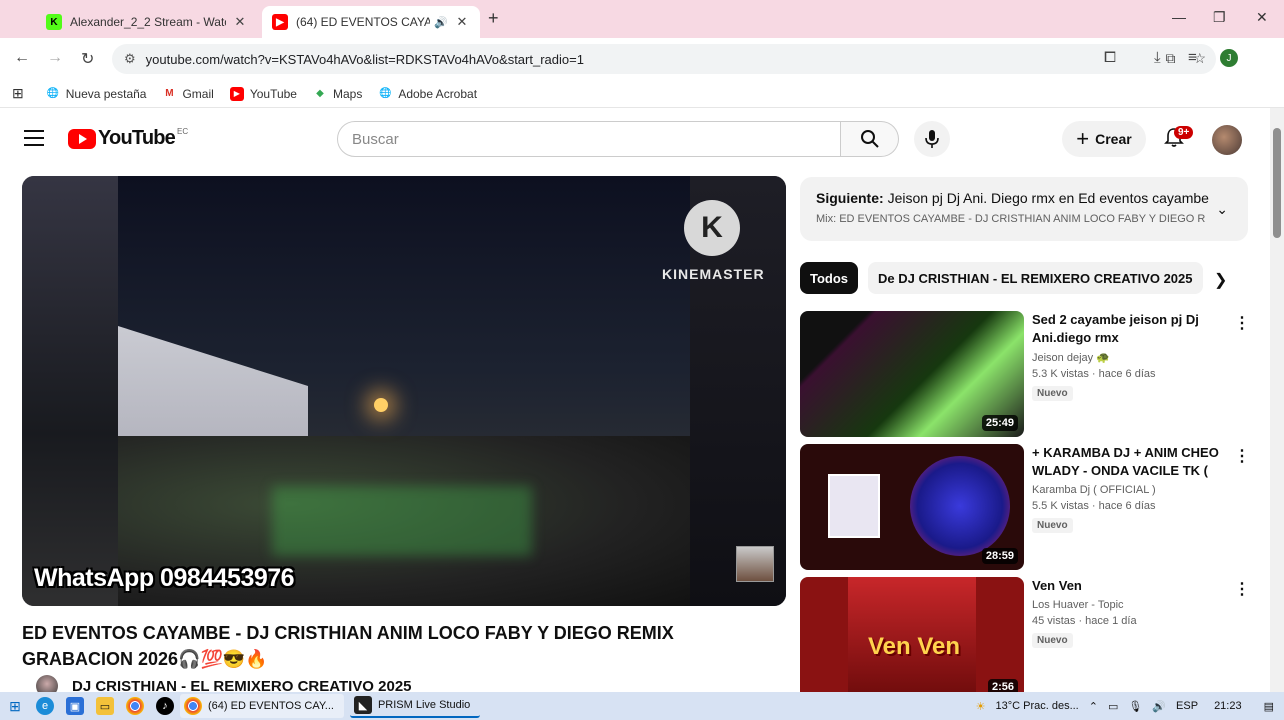 The height and width of the screenshot is (720, 1284). I want to click on chip-todos: Todos, so click(829, 278).